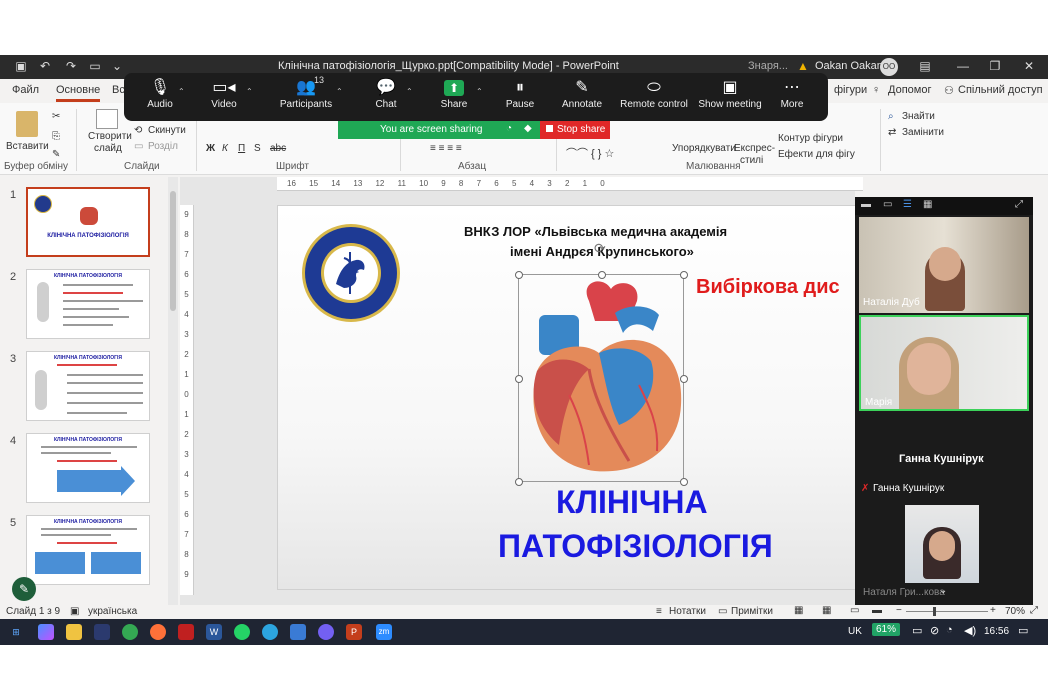 The image size is (1048, 700). What do you see at coordinates (354, 632) in the screenshot?
I see `powerpoint-icon: P` at bounding box center [354, 632].